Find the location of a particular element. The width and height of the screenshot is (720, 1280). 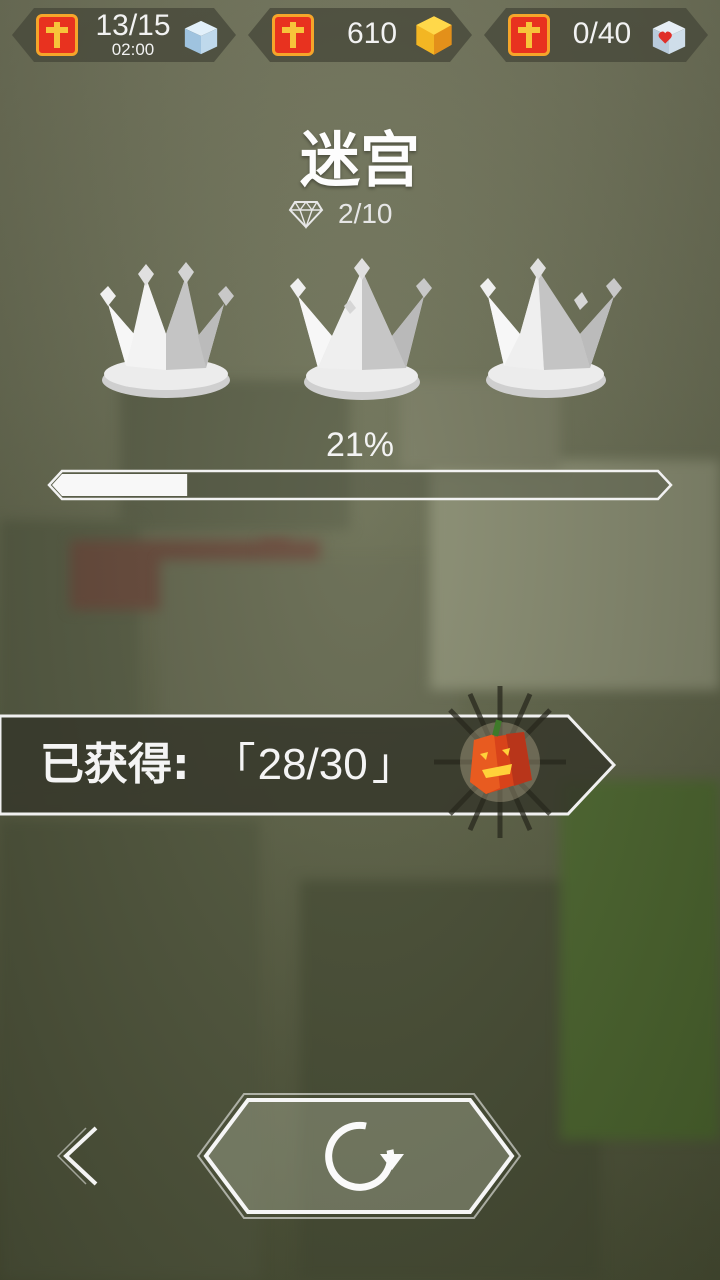

gem-counter: 2/10 is located at coordinates (340, 214).